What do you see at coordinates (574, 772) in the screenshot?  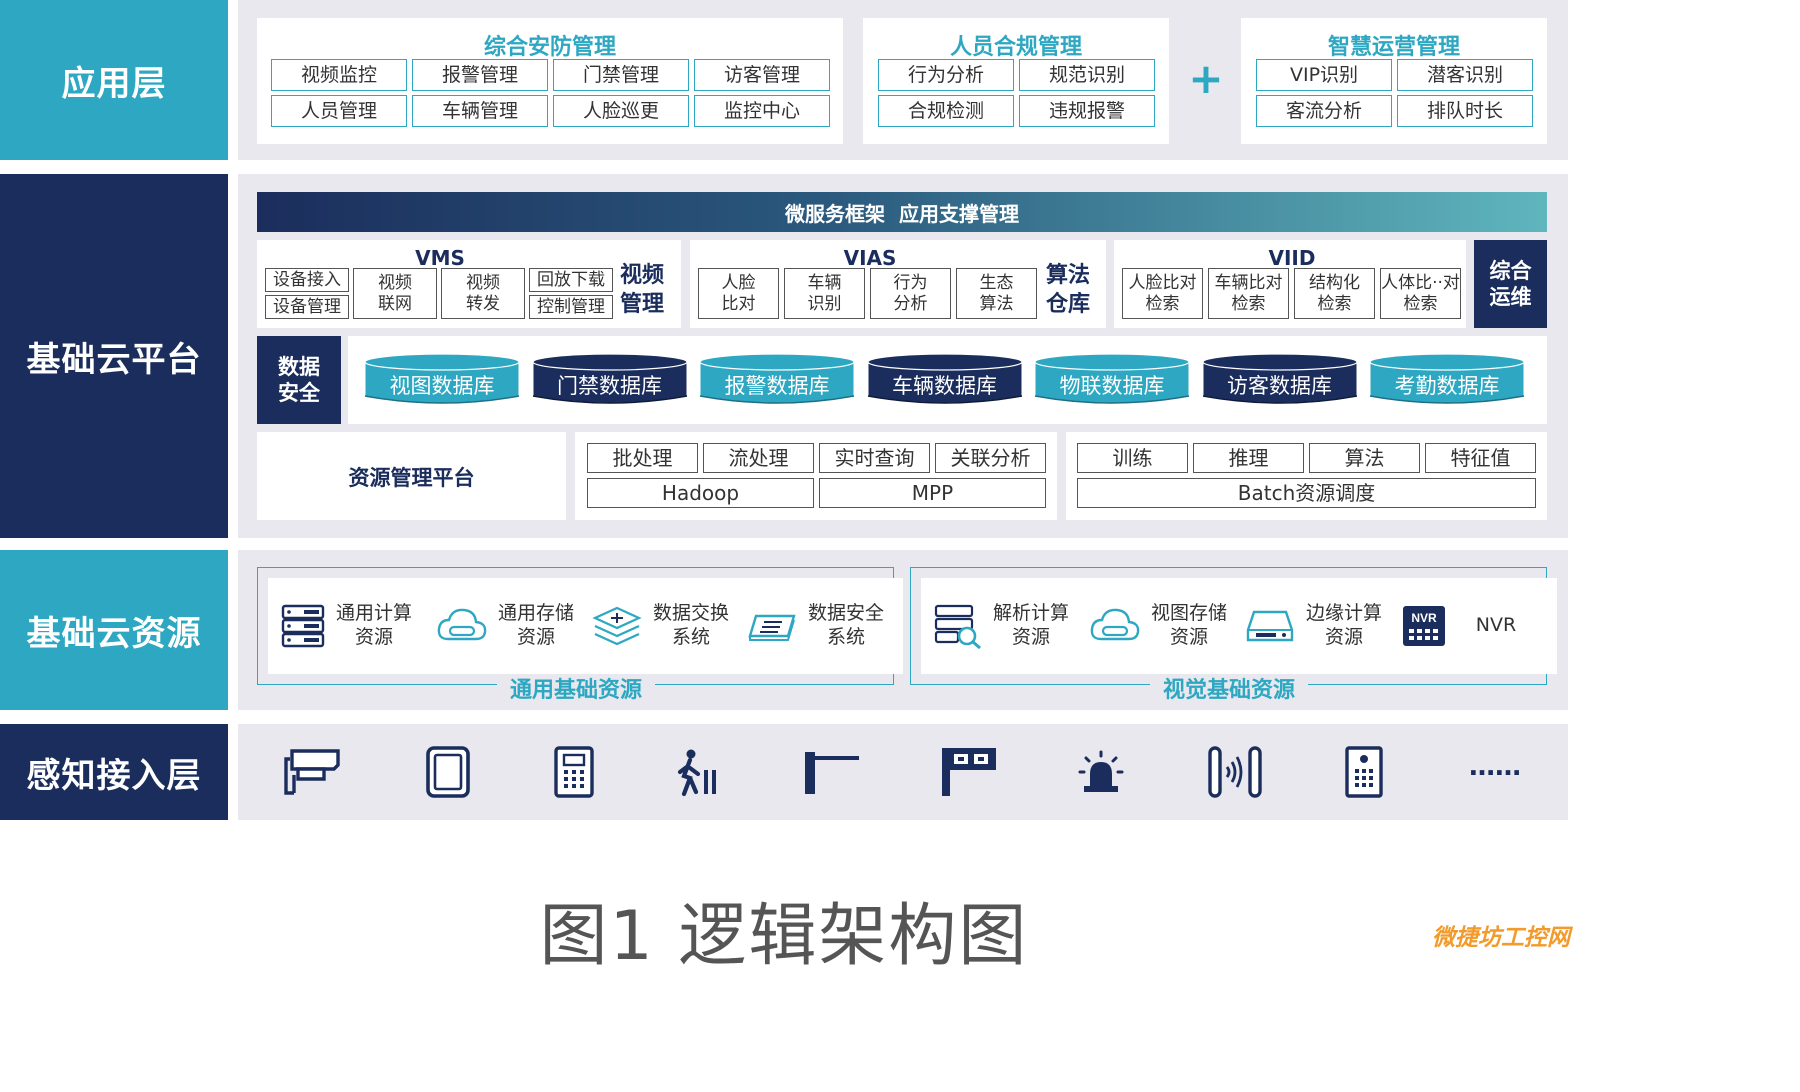 I see `intercom-icon` at bounding box center [574, 772].